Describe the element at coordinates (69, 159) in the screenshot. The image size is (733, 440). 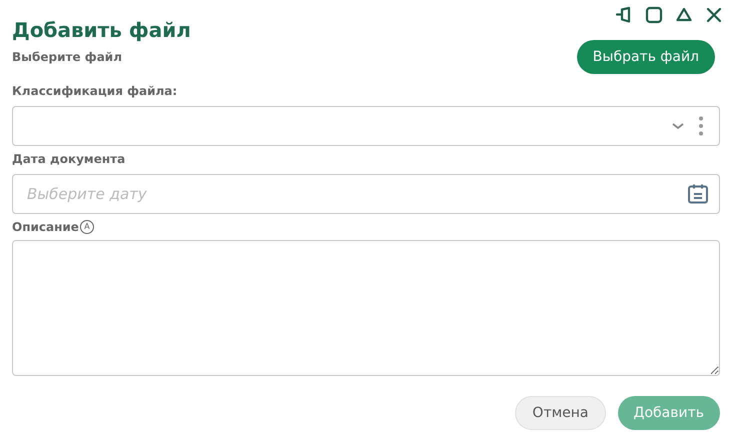
I see `date-label: Дата документа` at that location.